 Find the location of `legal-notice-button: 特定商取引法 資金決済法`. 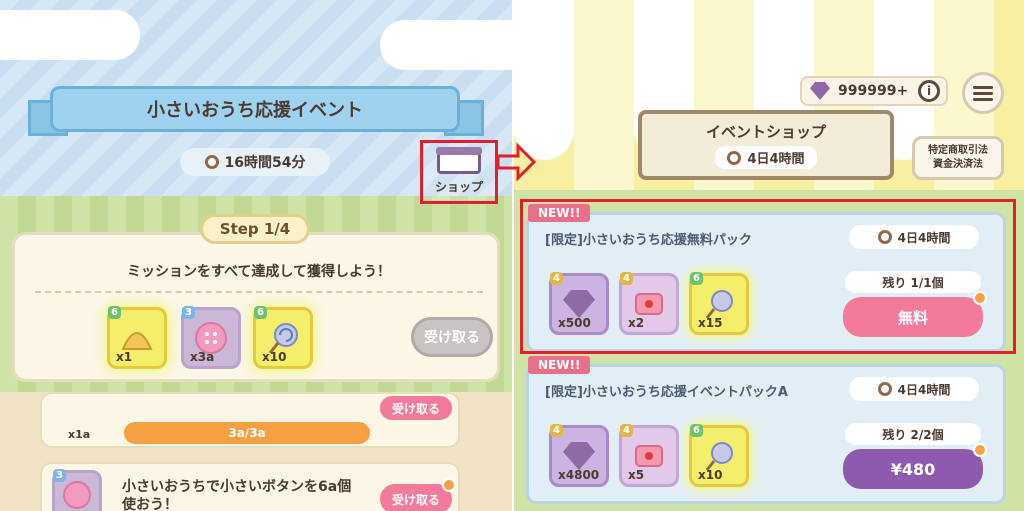

legal-notice-button: 特定商取引法 資金決済法 is located at coordinates (958, 158).